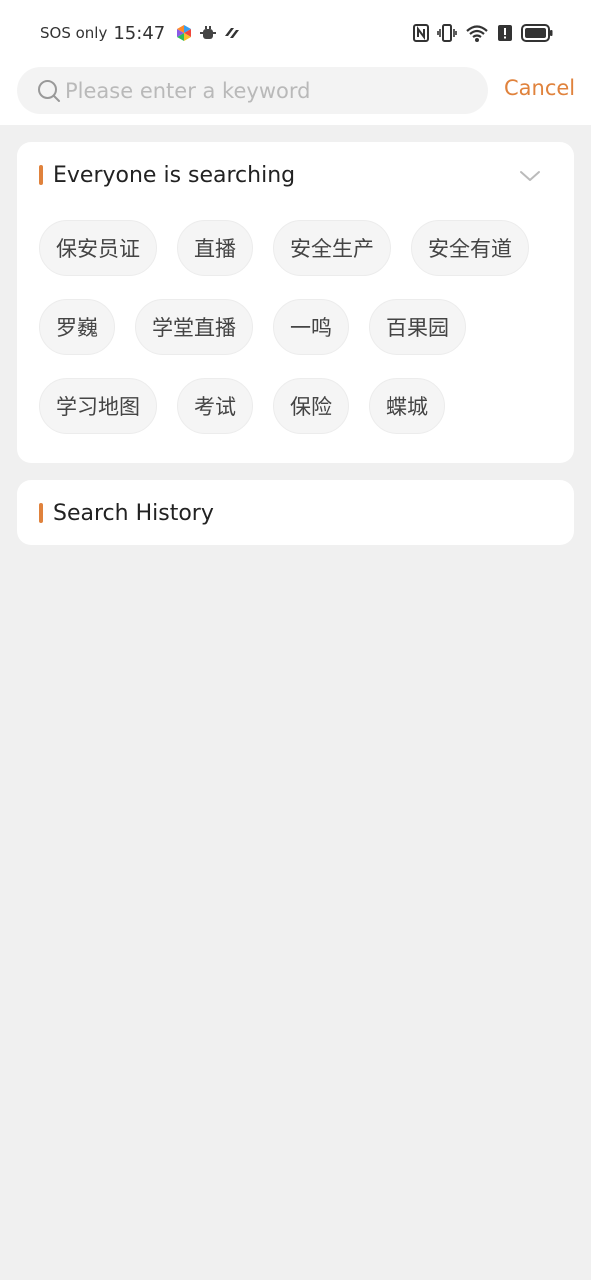 Image resolution: width=591 pixels, height=1280 pixels. What do you see at coordinates (332, 248) in the screenshot?
I see `hot-search-tag: 安全生产` at bounding box center [332, 248].